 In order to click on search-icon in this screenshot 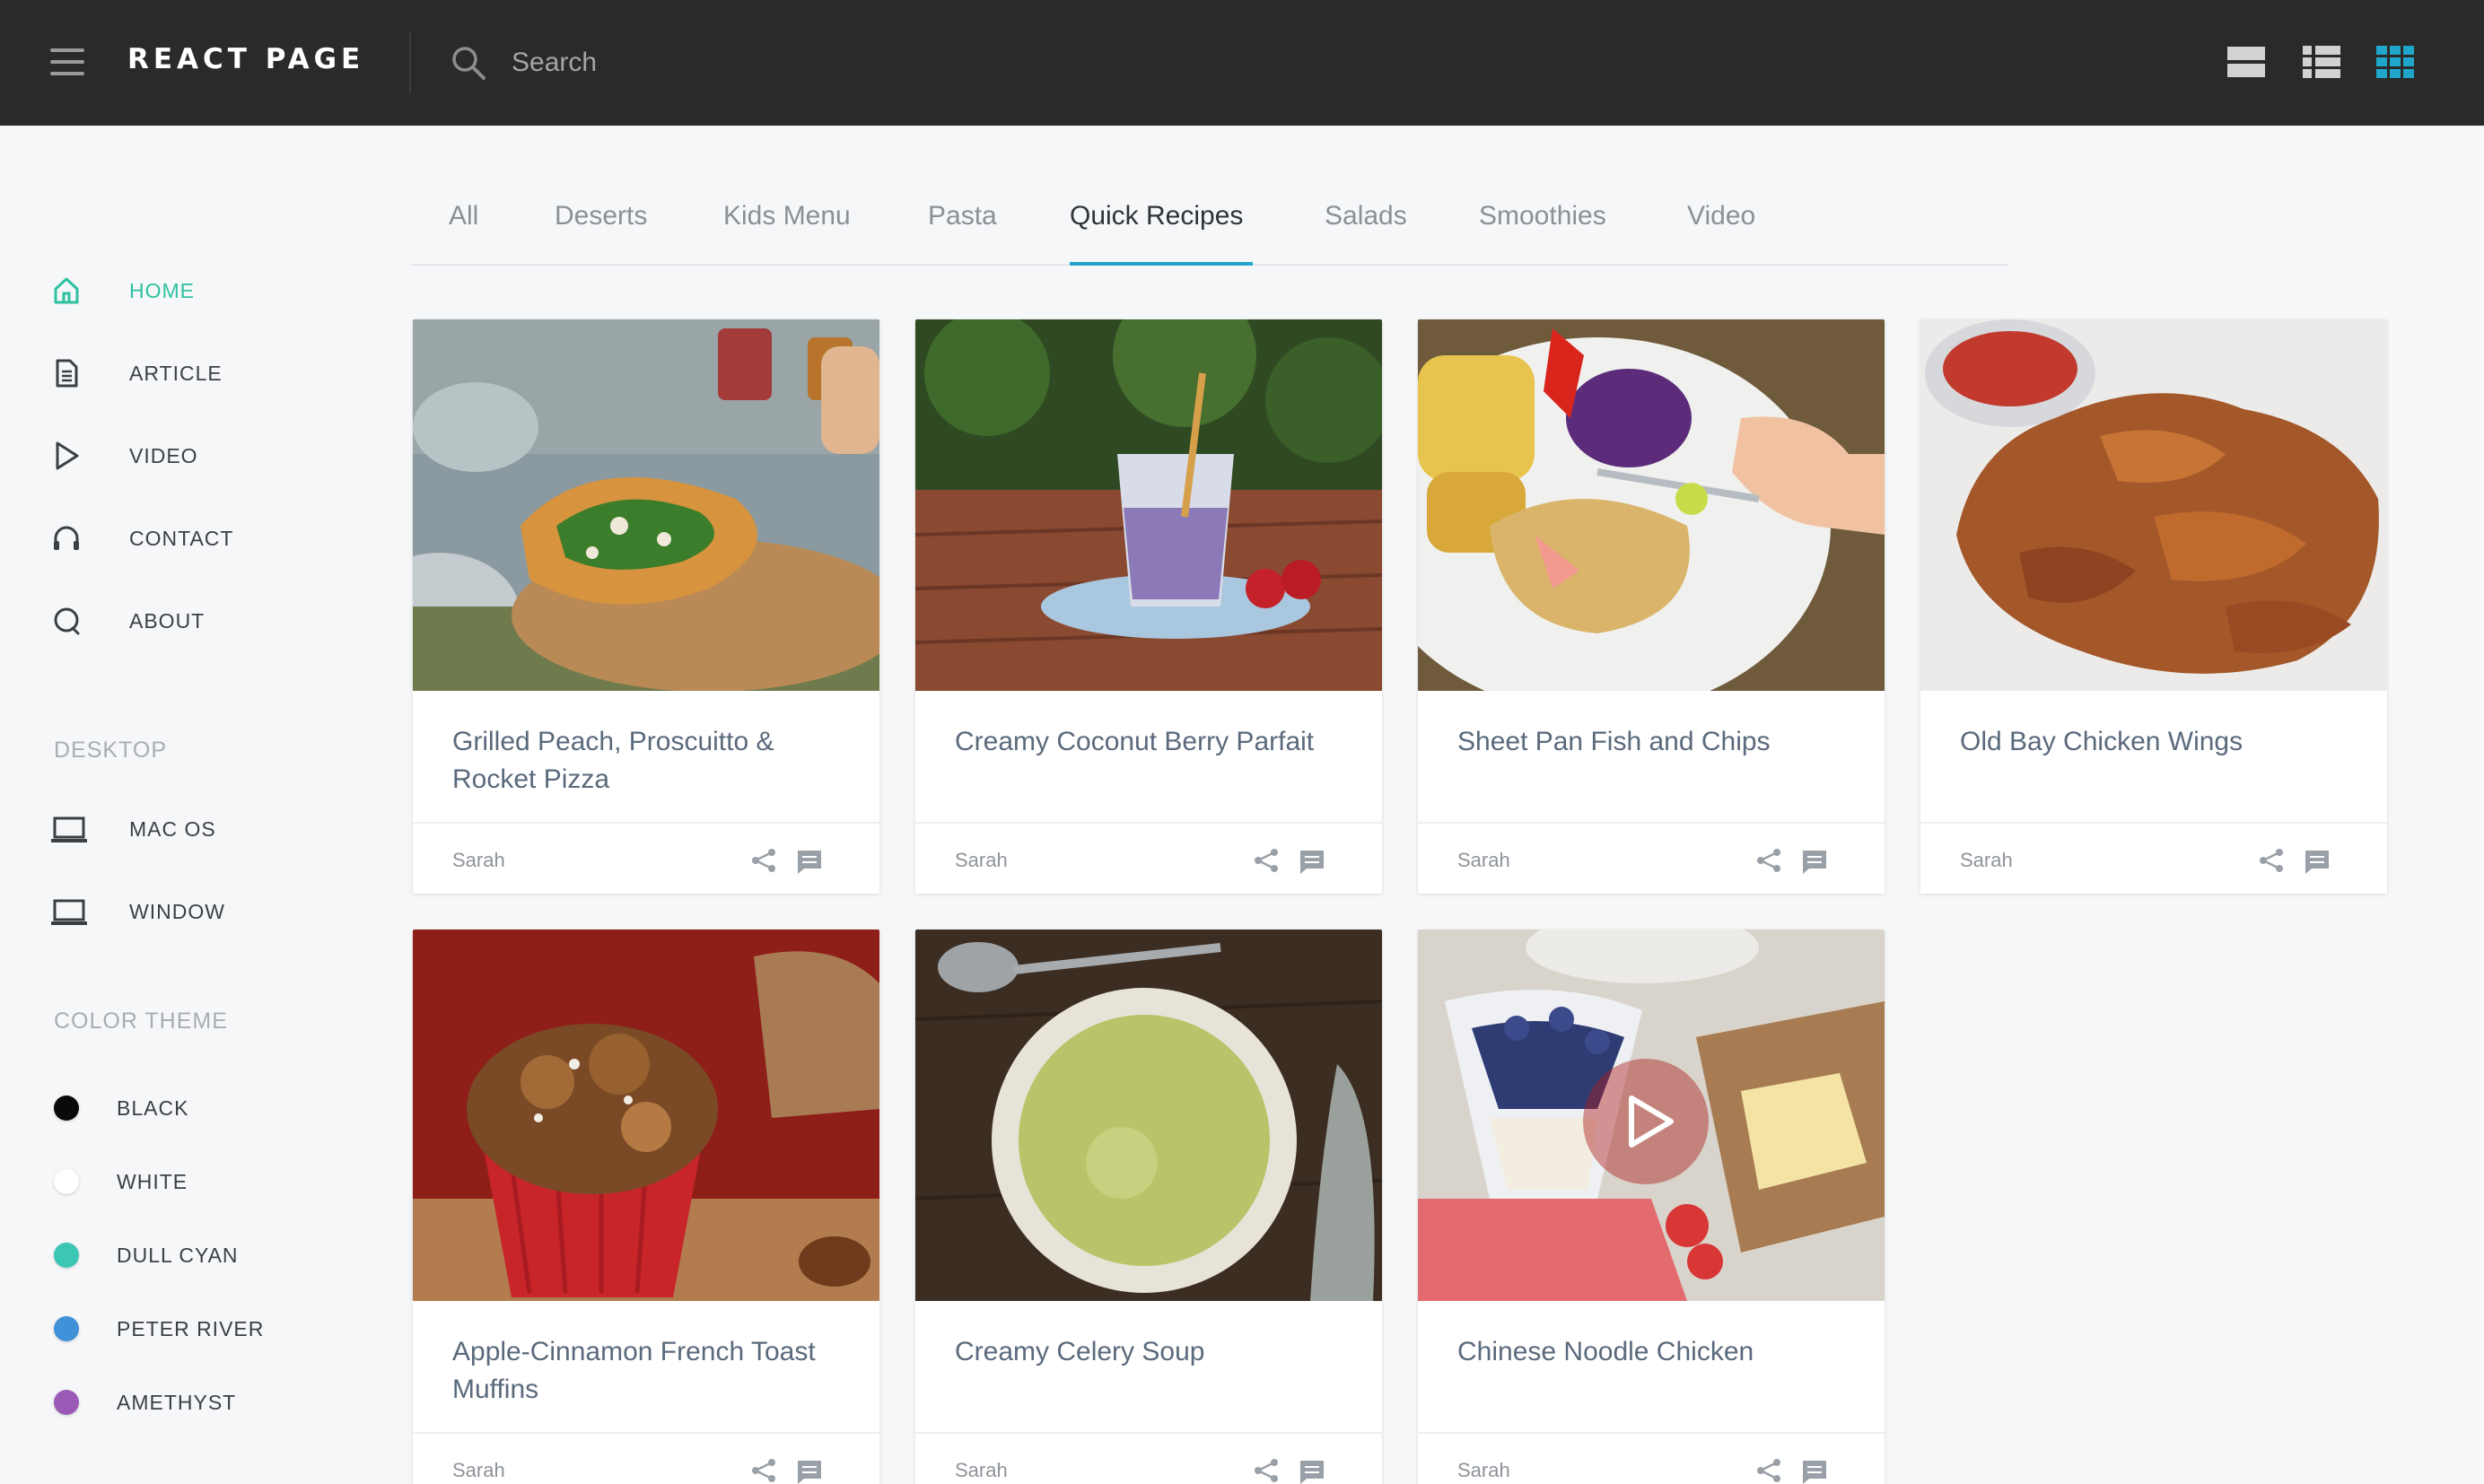, I will do `click(468, 64)`.